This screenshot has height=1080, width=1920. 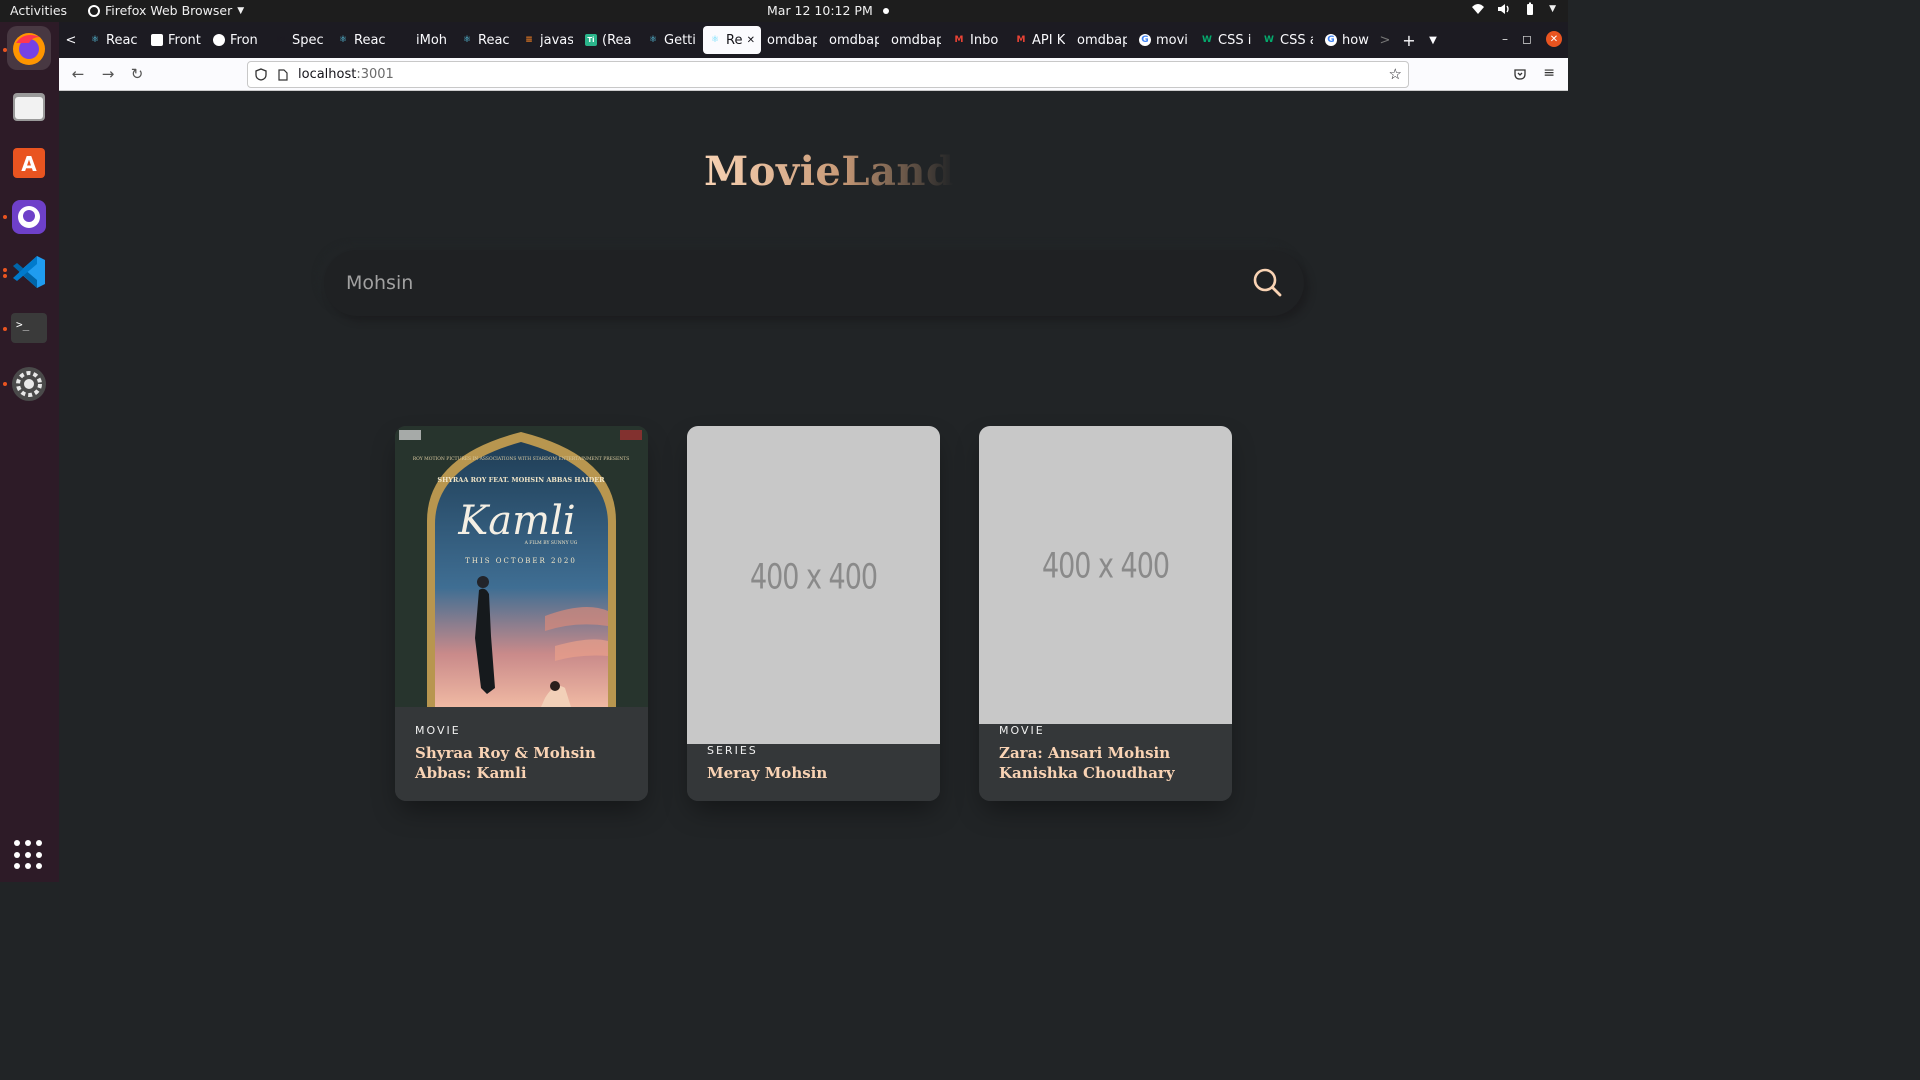 I want to click on browser-tab: Front, so click(x=176, y=40).